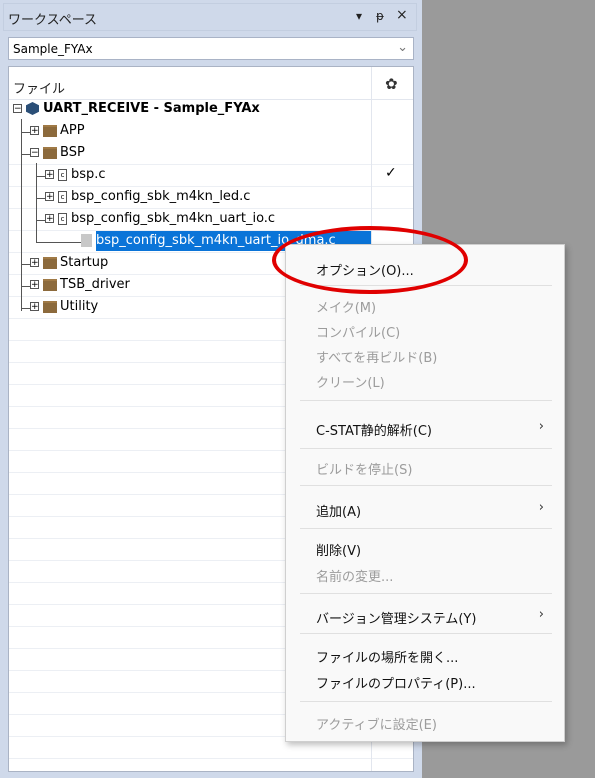 The width and height of the screenshot is (595, 778). What do you see at coordinates (79, 306) in the screenshot?
I see `node-label: Utility` at bounding box center [79, 306].